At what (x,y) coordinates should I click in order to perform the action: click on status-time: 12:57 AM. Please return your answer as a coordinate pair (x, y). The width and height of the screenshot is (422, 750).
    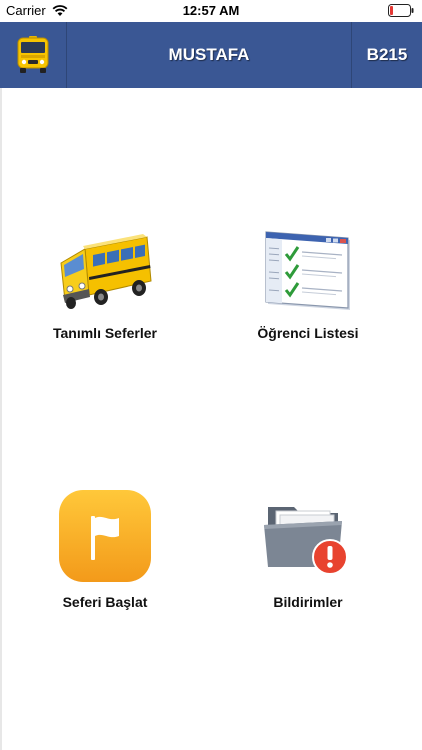
    Looking at the image, I should click on (211, 10).